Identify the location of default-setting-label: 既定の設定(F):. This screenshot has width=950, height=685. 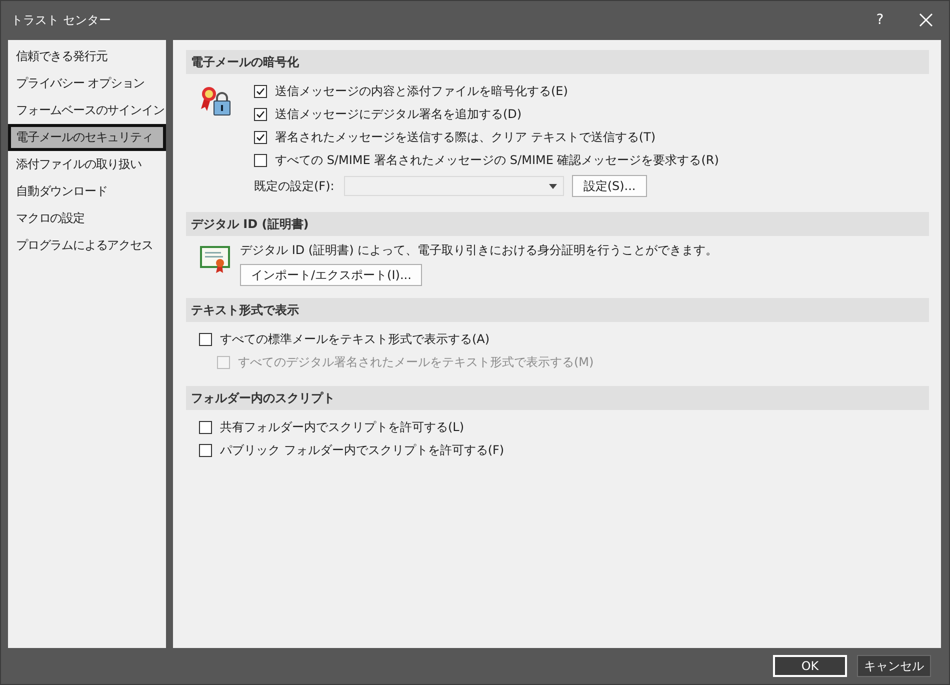
(294, 186).